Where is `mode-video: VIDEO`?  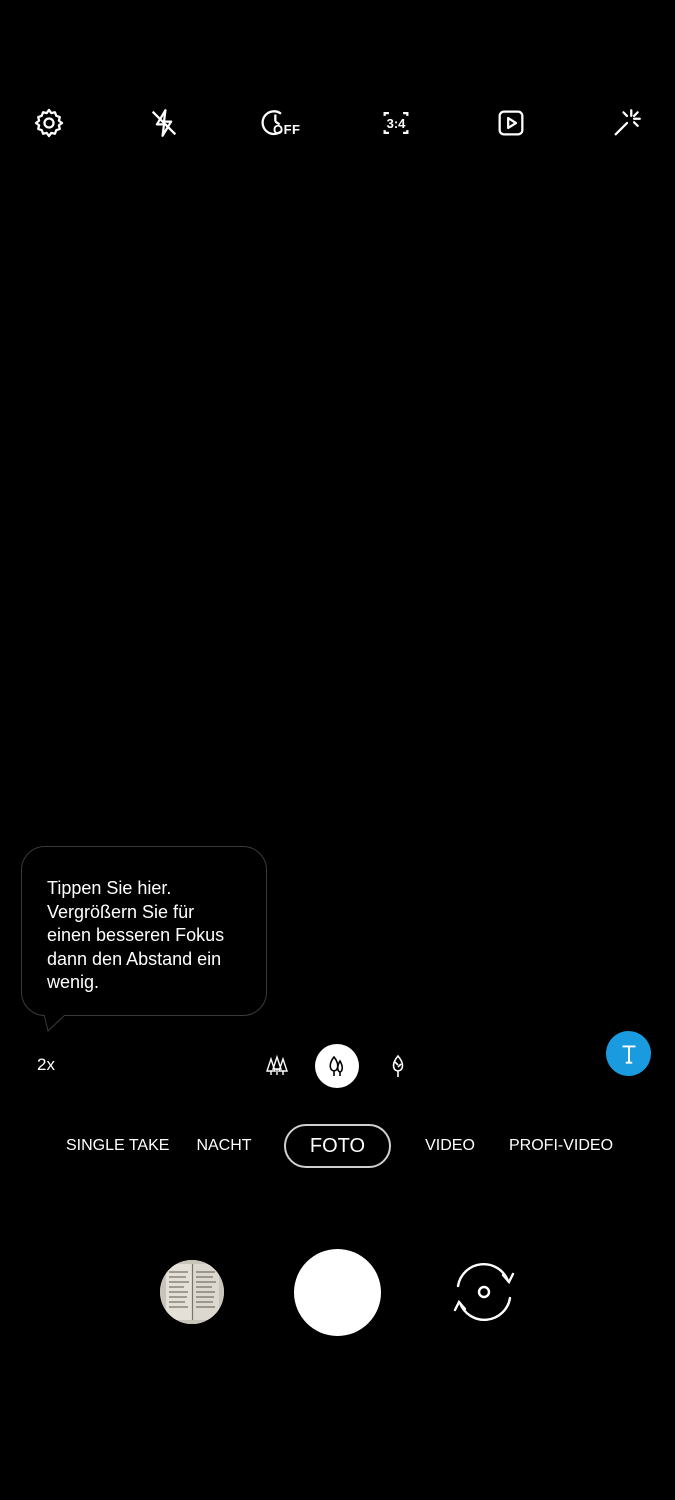 mode-video: VIDEO is located at coordinates (450, 1146).